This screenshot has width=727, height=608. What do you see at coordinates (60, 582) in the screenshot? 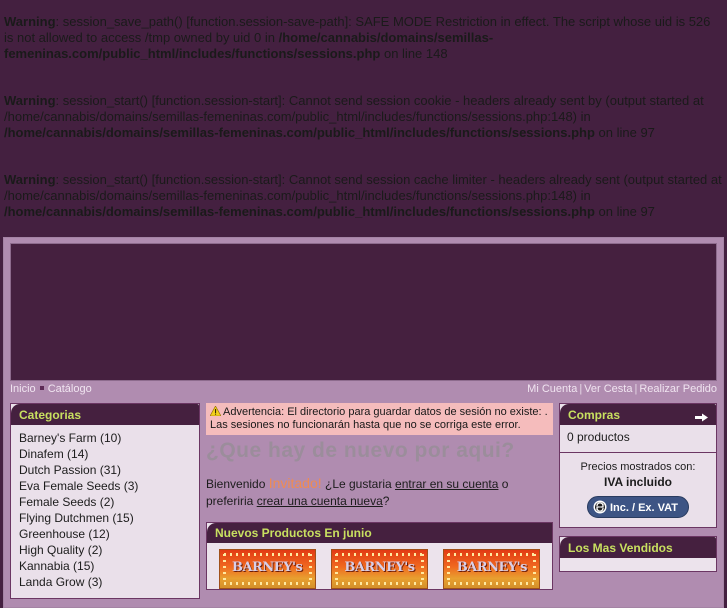
I see `category-link: Landa Grow (3)` at bounding box center [60, 582].